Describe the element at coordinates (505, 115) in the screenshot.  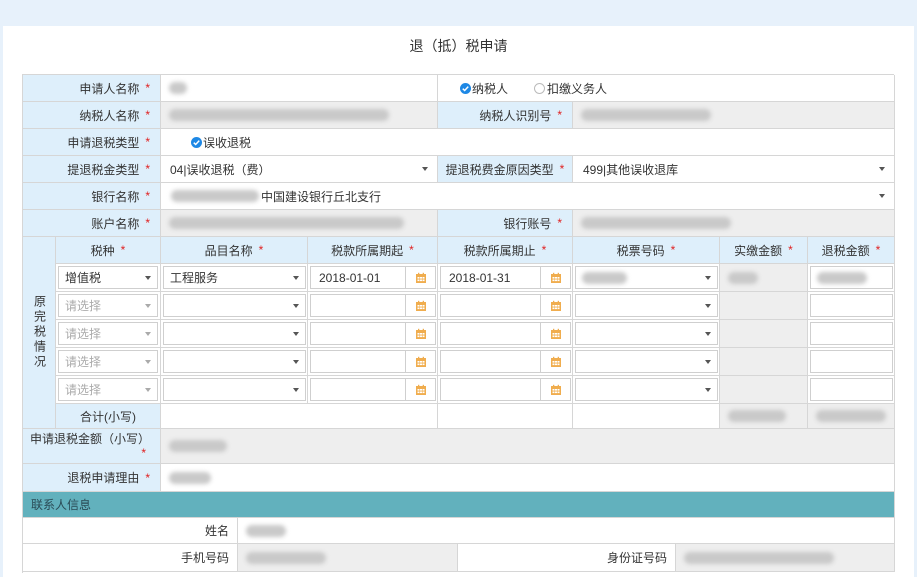
I see `taxpayer-id-label: 纳税人识别号 *` at that location.